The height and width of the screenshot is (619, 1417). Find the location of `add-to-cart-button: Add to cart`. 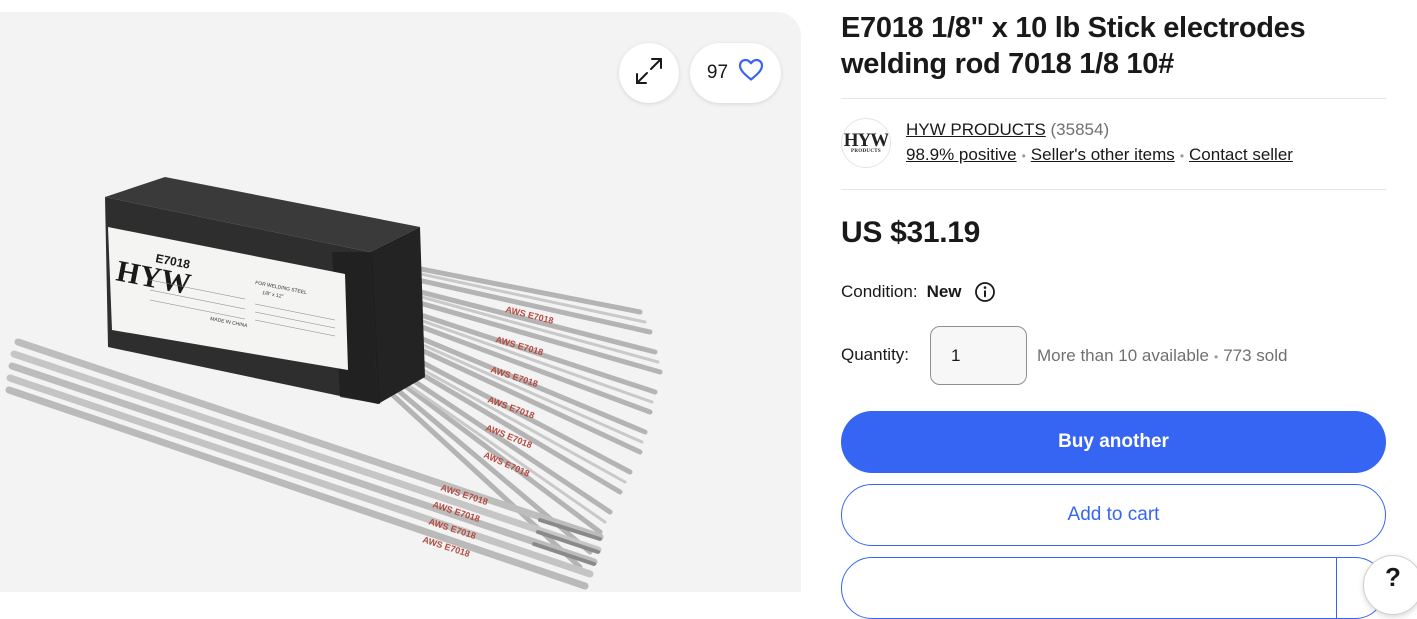

add-to-cart-button: Add to cart is located at coordinates (1113, 515).